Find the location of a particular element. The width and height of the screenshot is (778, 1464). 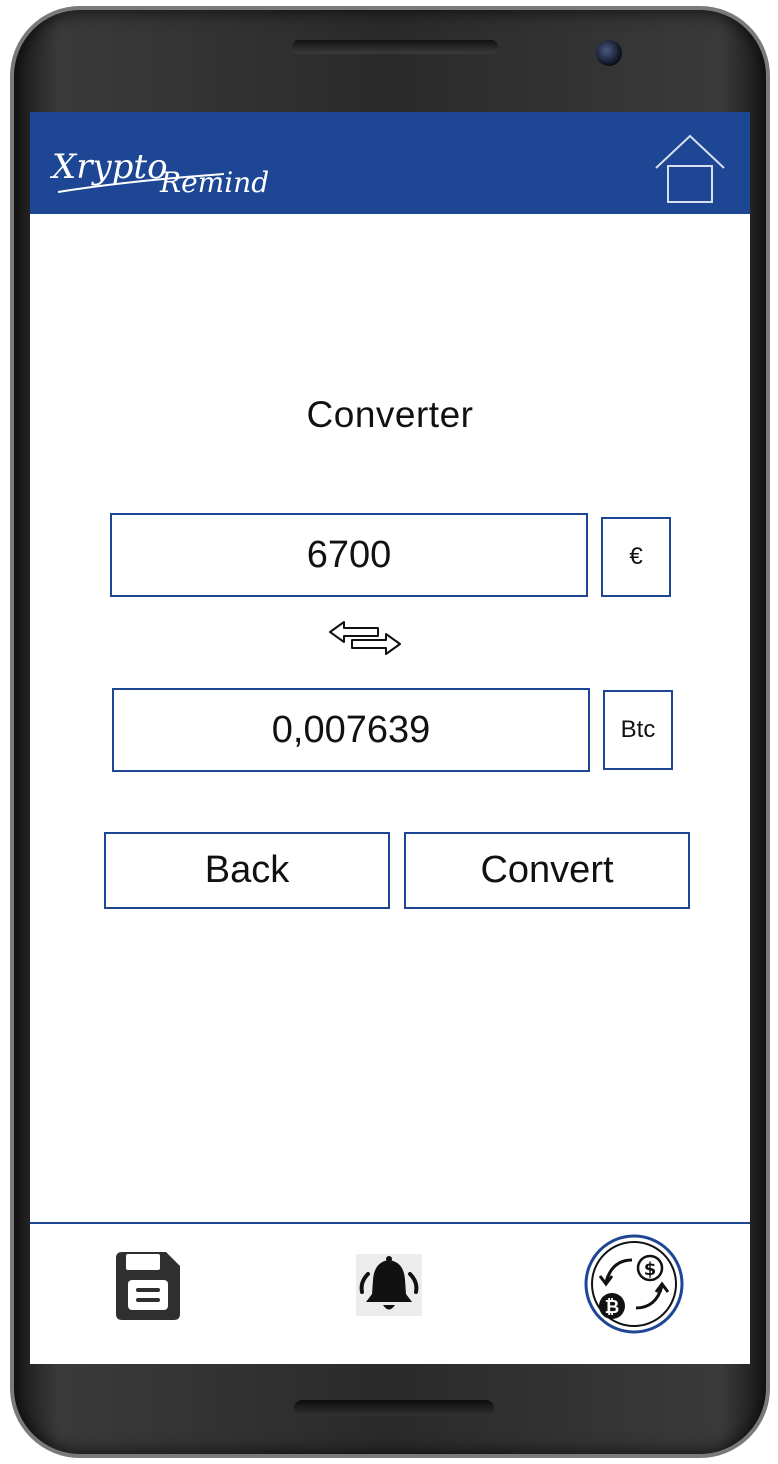

page-title: Converter is located at coordinates (390, 414).